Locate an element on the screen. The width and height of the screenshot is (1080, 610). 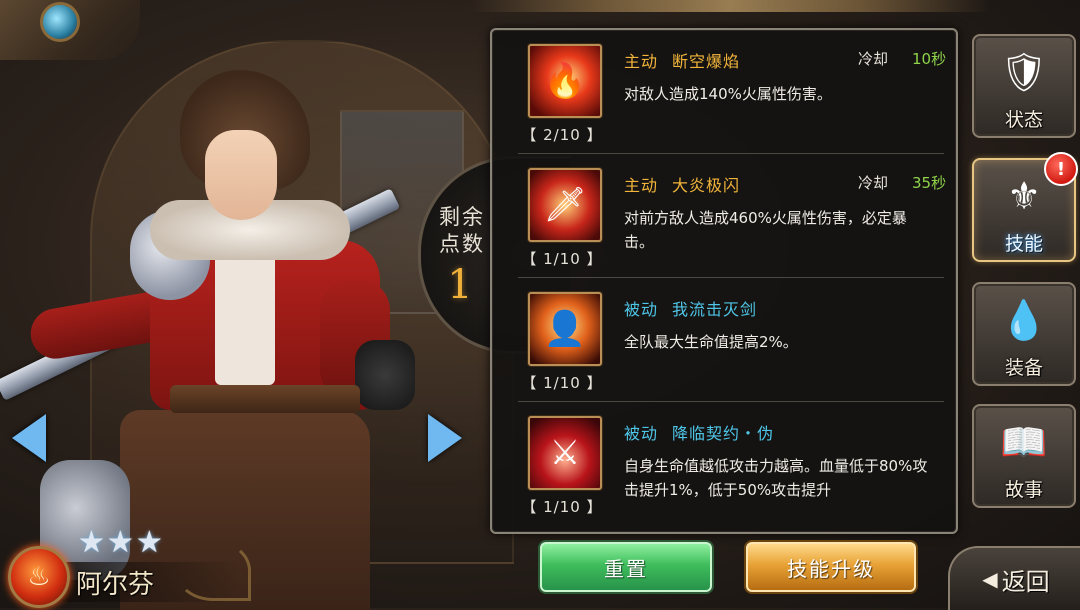
face-art is located at coordinates (241, 175).